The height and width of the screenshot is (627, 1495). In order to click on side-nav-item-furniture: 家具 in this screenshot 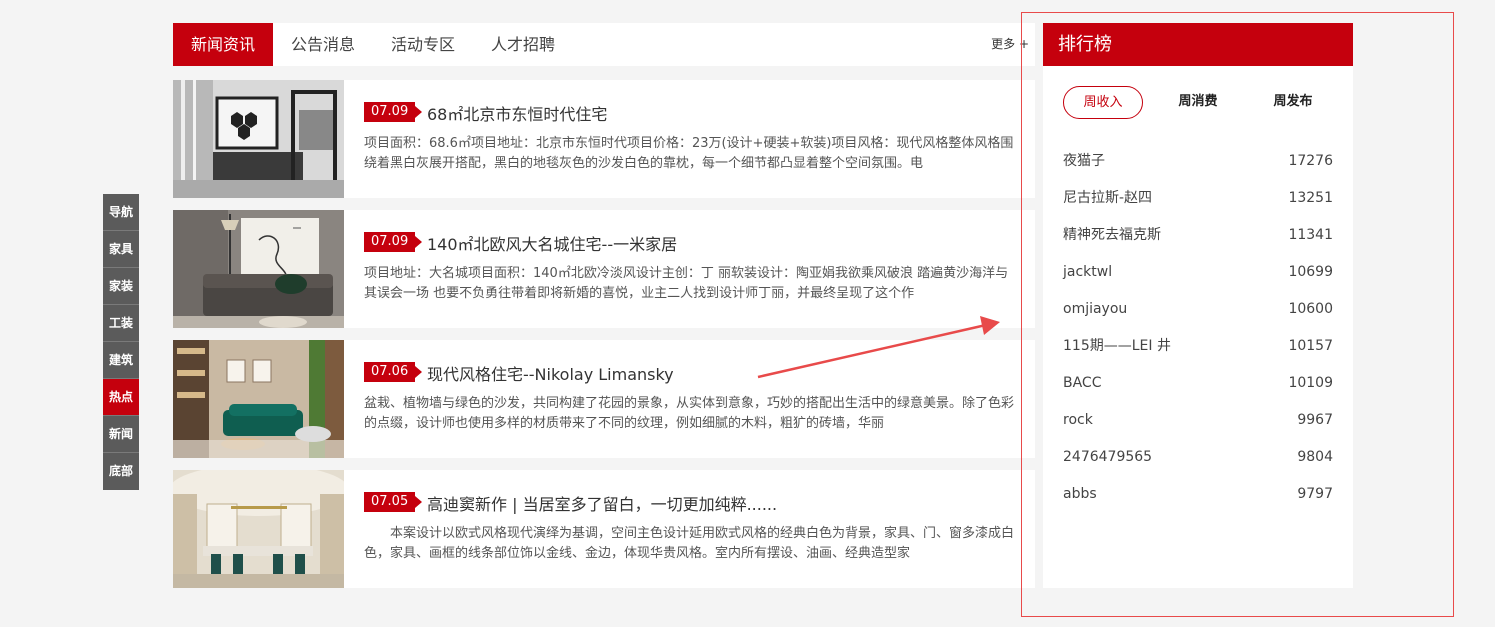, I will do `click(121, 249)`.